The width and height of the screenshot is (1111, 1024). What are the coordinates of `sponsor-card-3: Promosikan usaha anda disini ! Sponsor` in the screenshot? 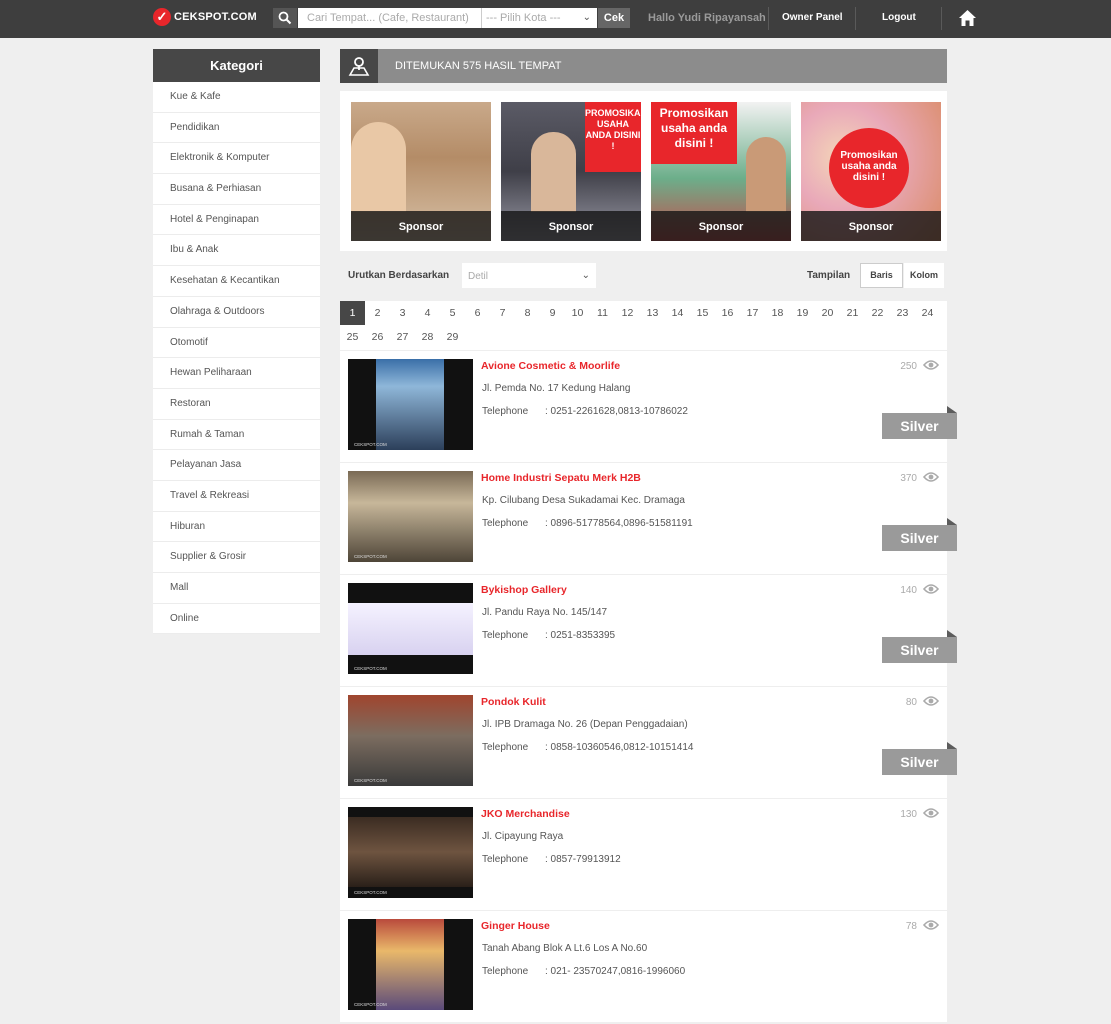 It's located at (721, 171).